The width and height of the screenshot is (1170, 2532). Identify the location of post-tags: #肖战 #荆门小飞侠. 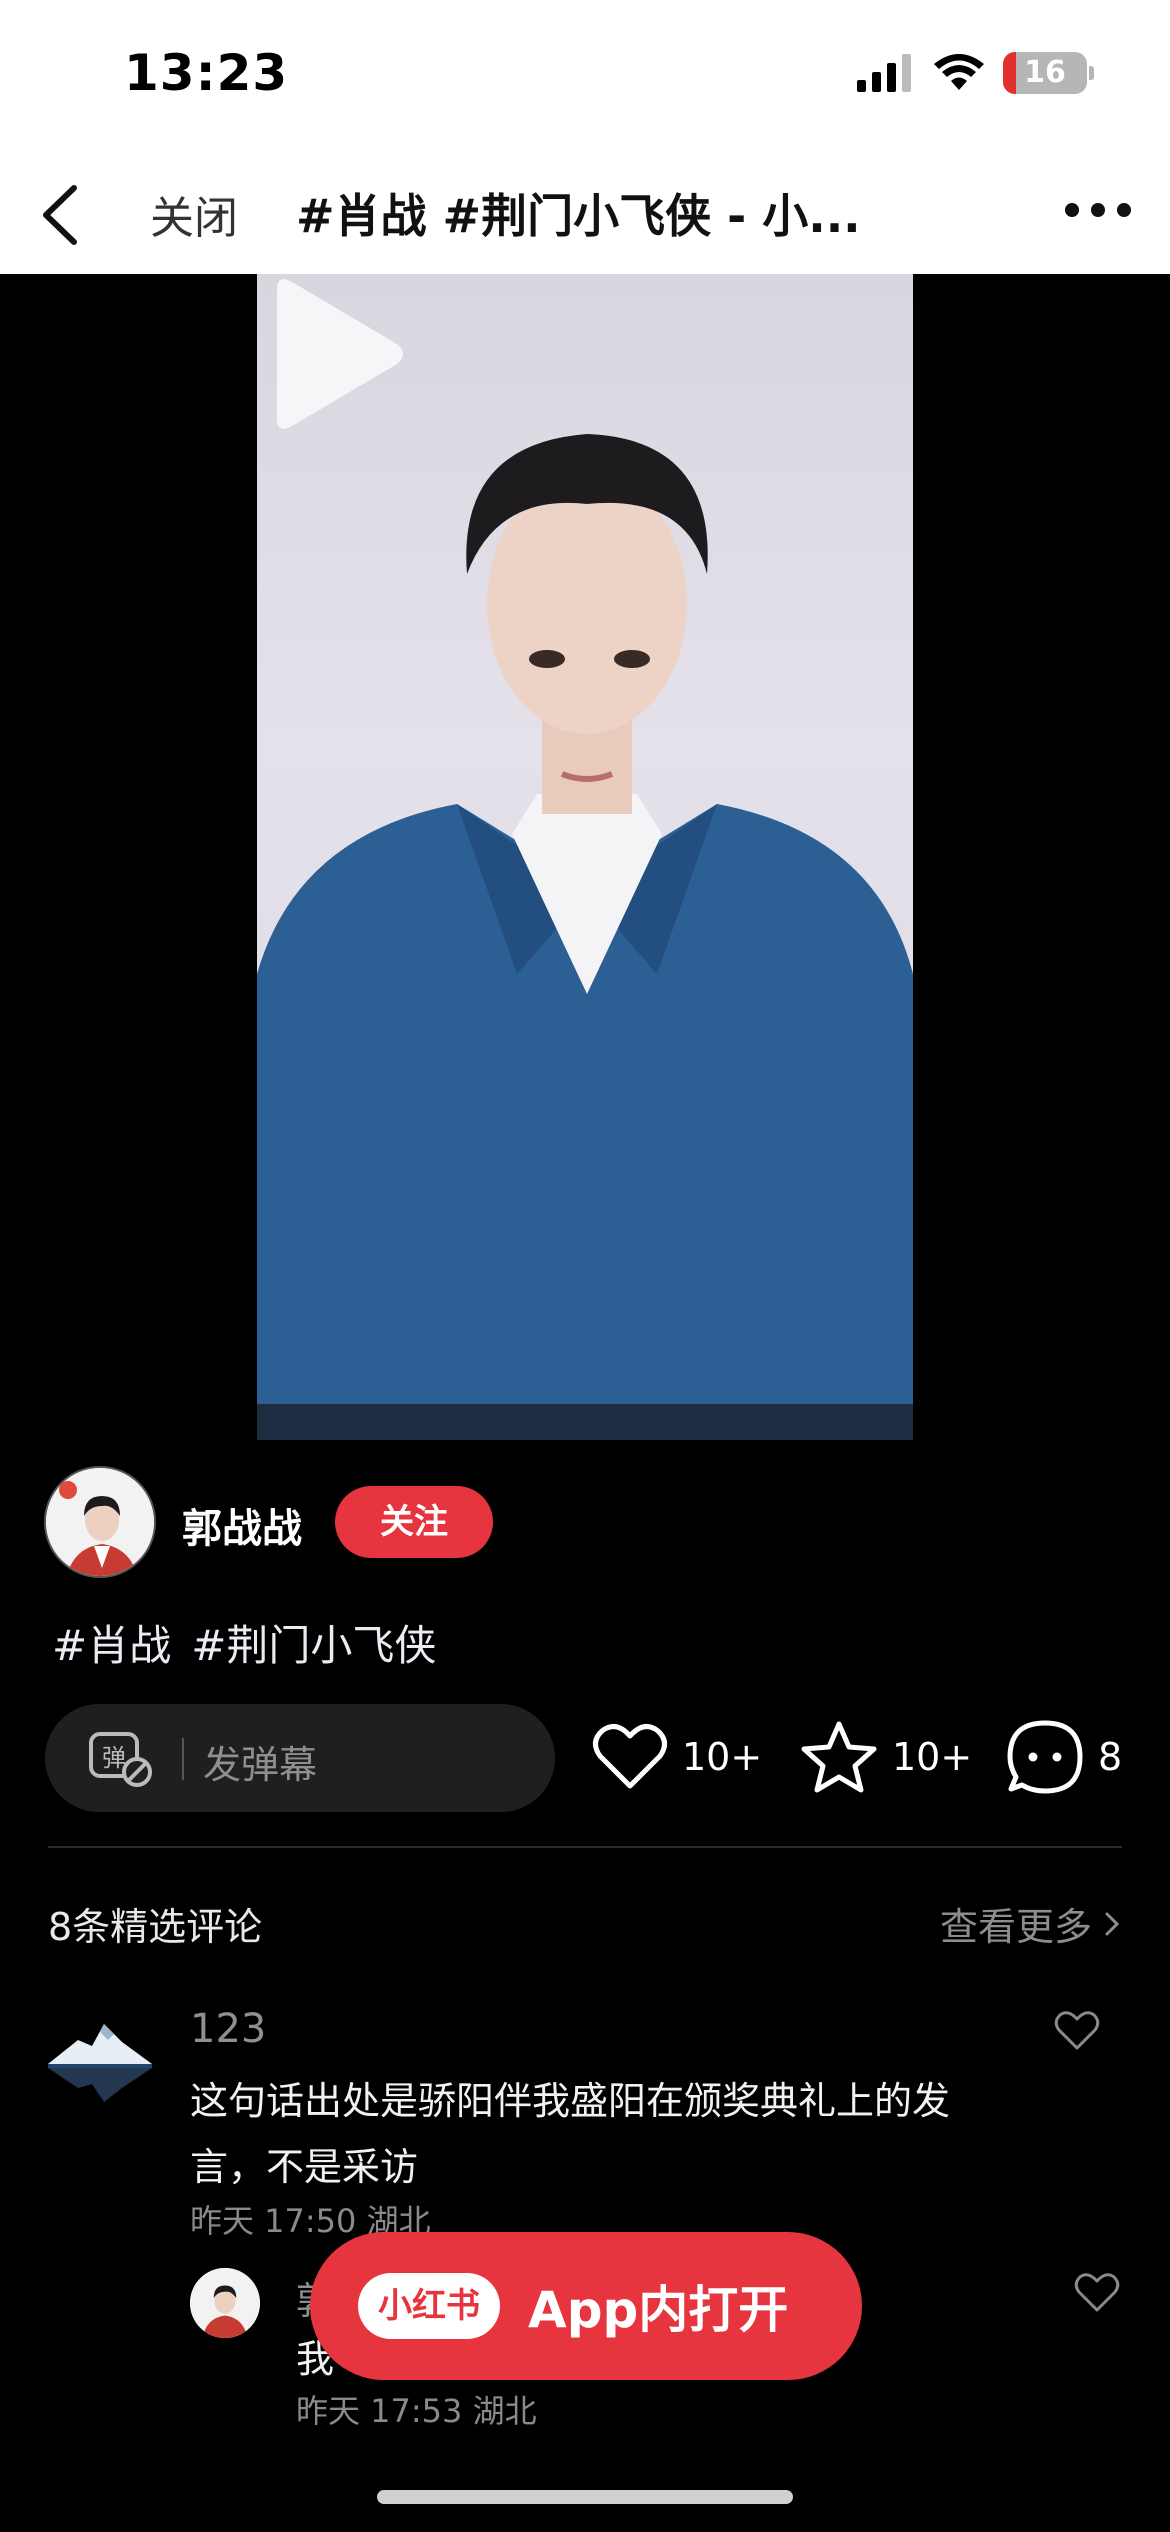
(244, 1642).